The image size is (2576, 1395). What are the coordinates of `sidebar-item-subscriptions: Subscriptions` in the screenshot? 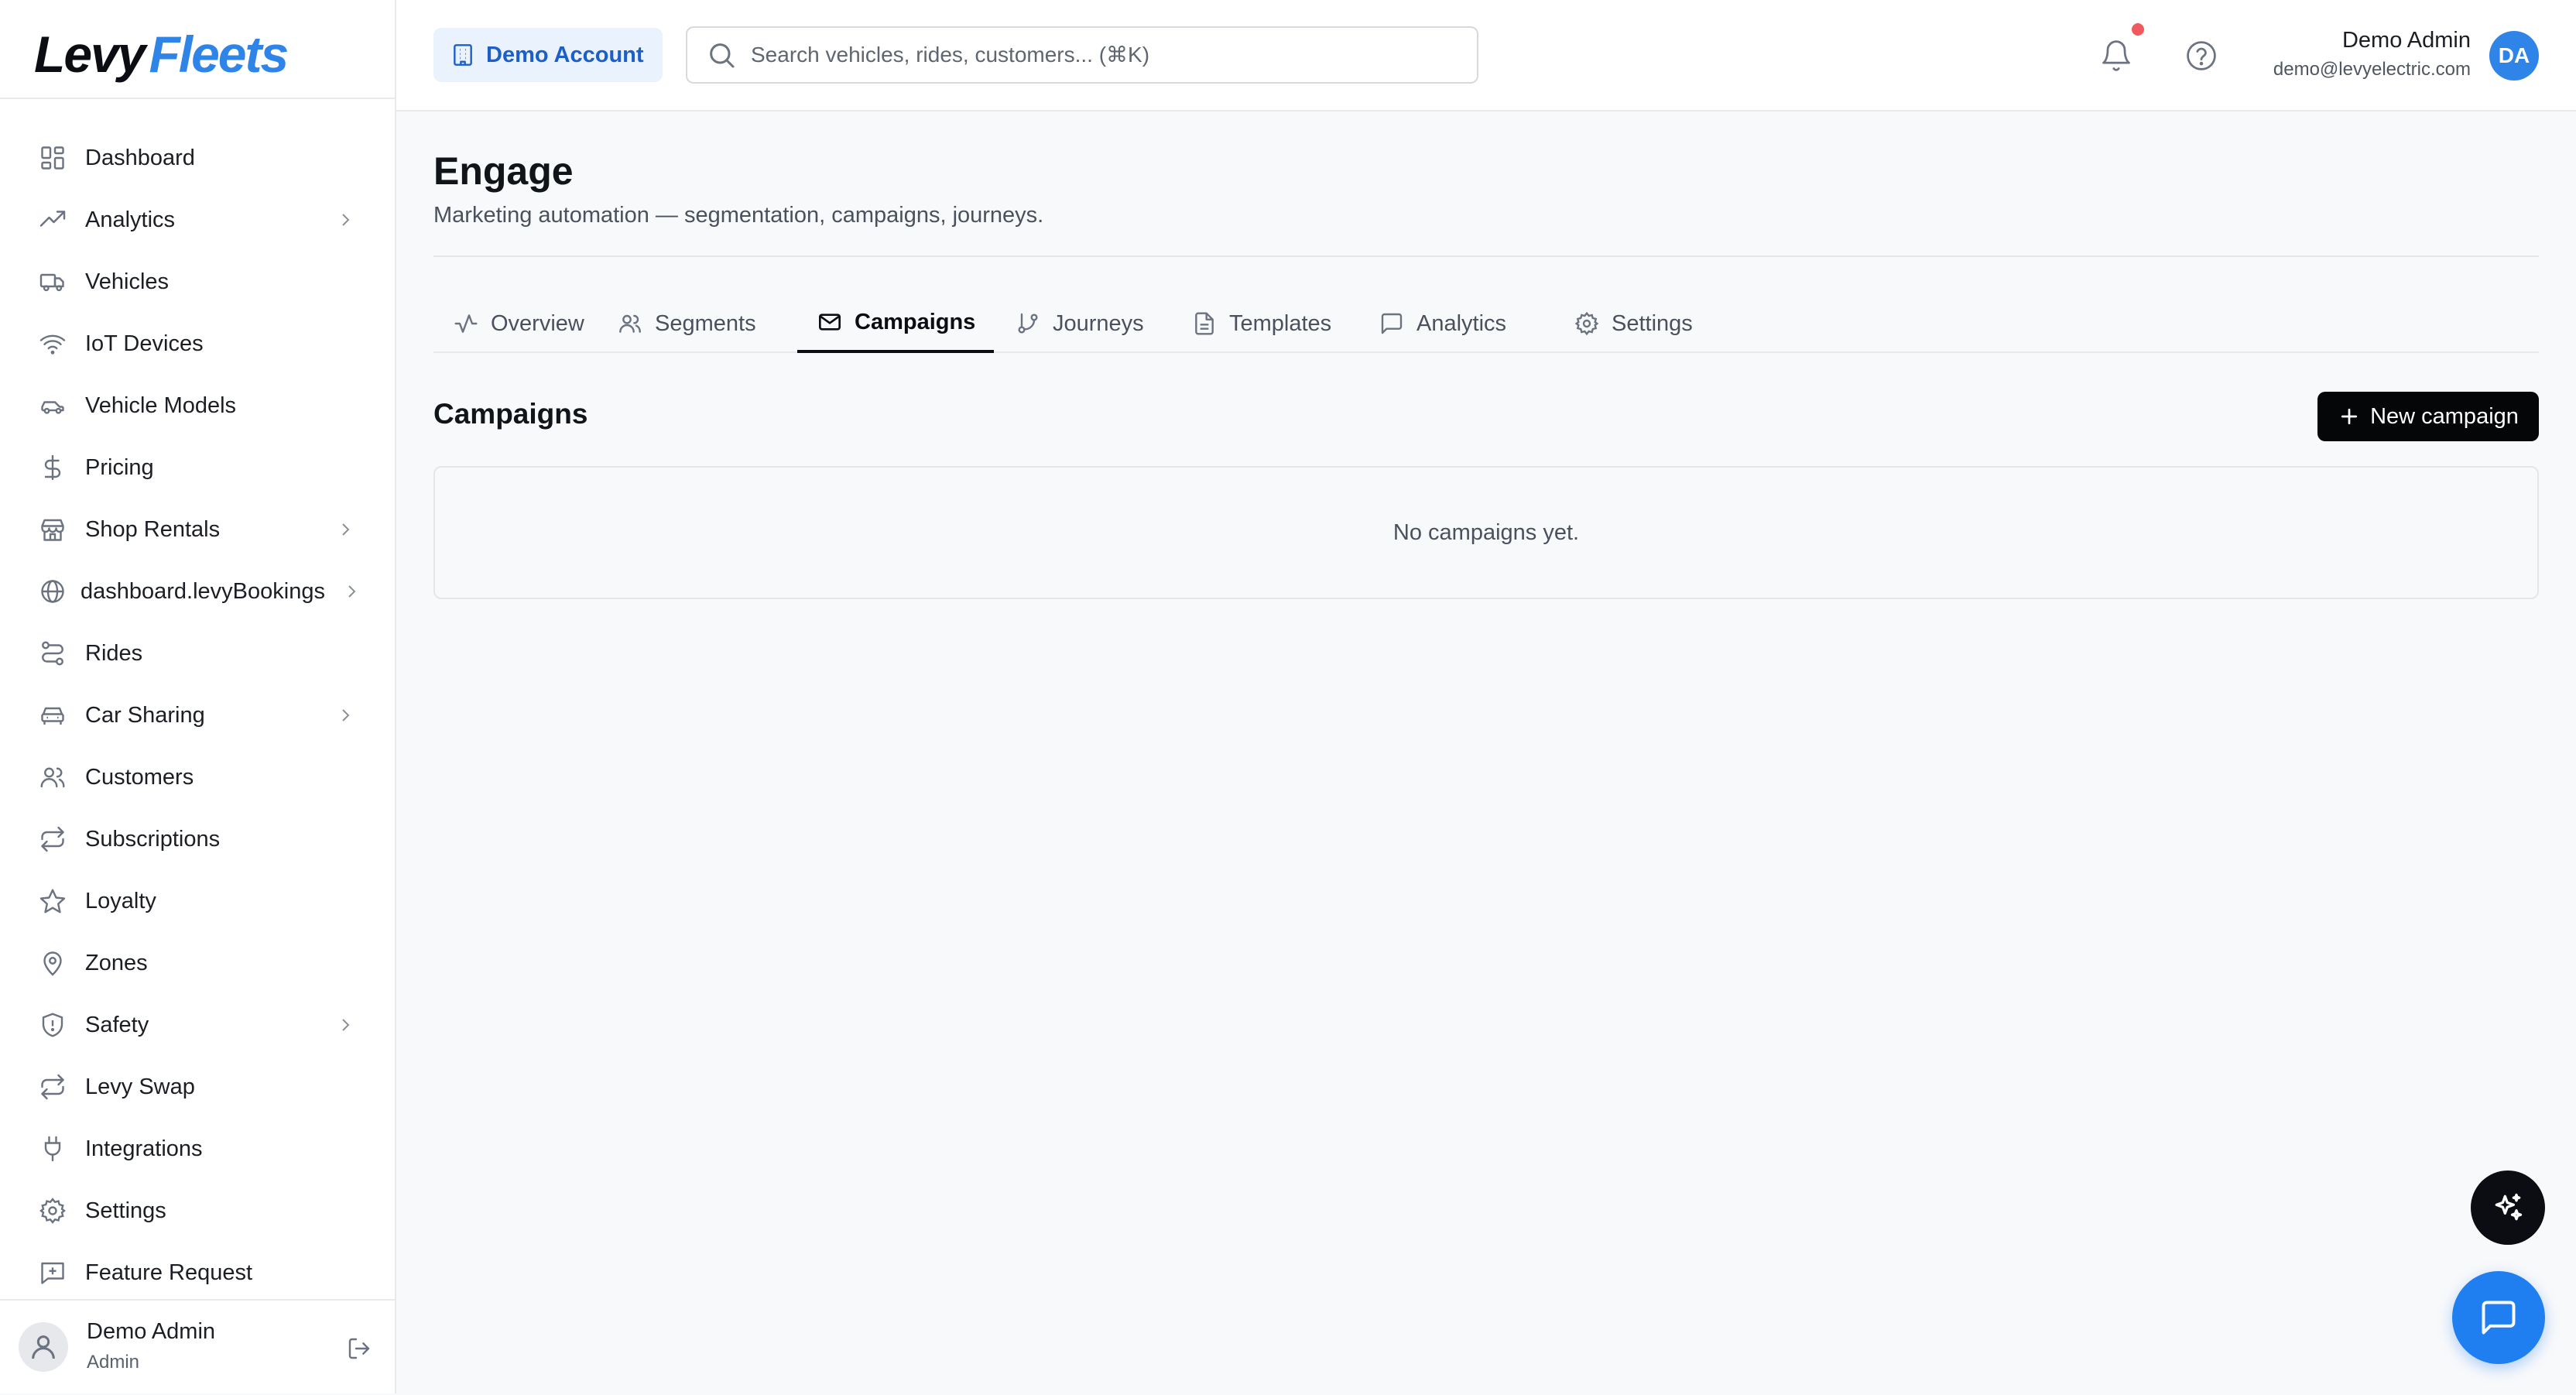 It's located at (195, 839).